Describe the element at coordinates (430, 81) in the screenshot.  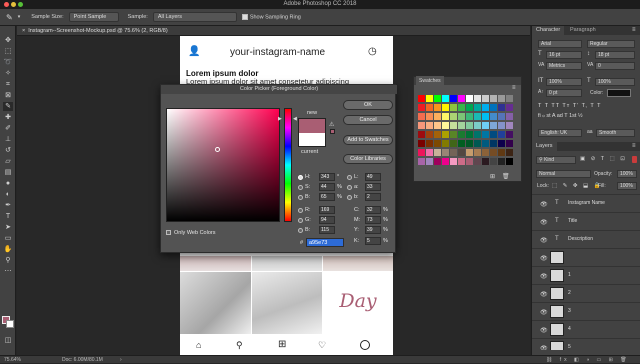
I see `swatches-tab: Swatches` at that location.